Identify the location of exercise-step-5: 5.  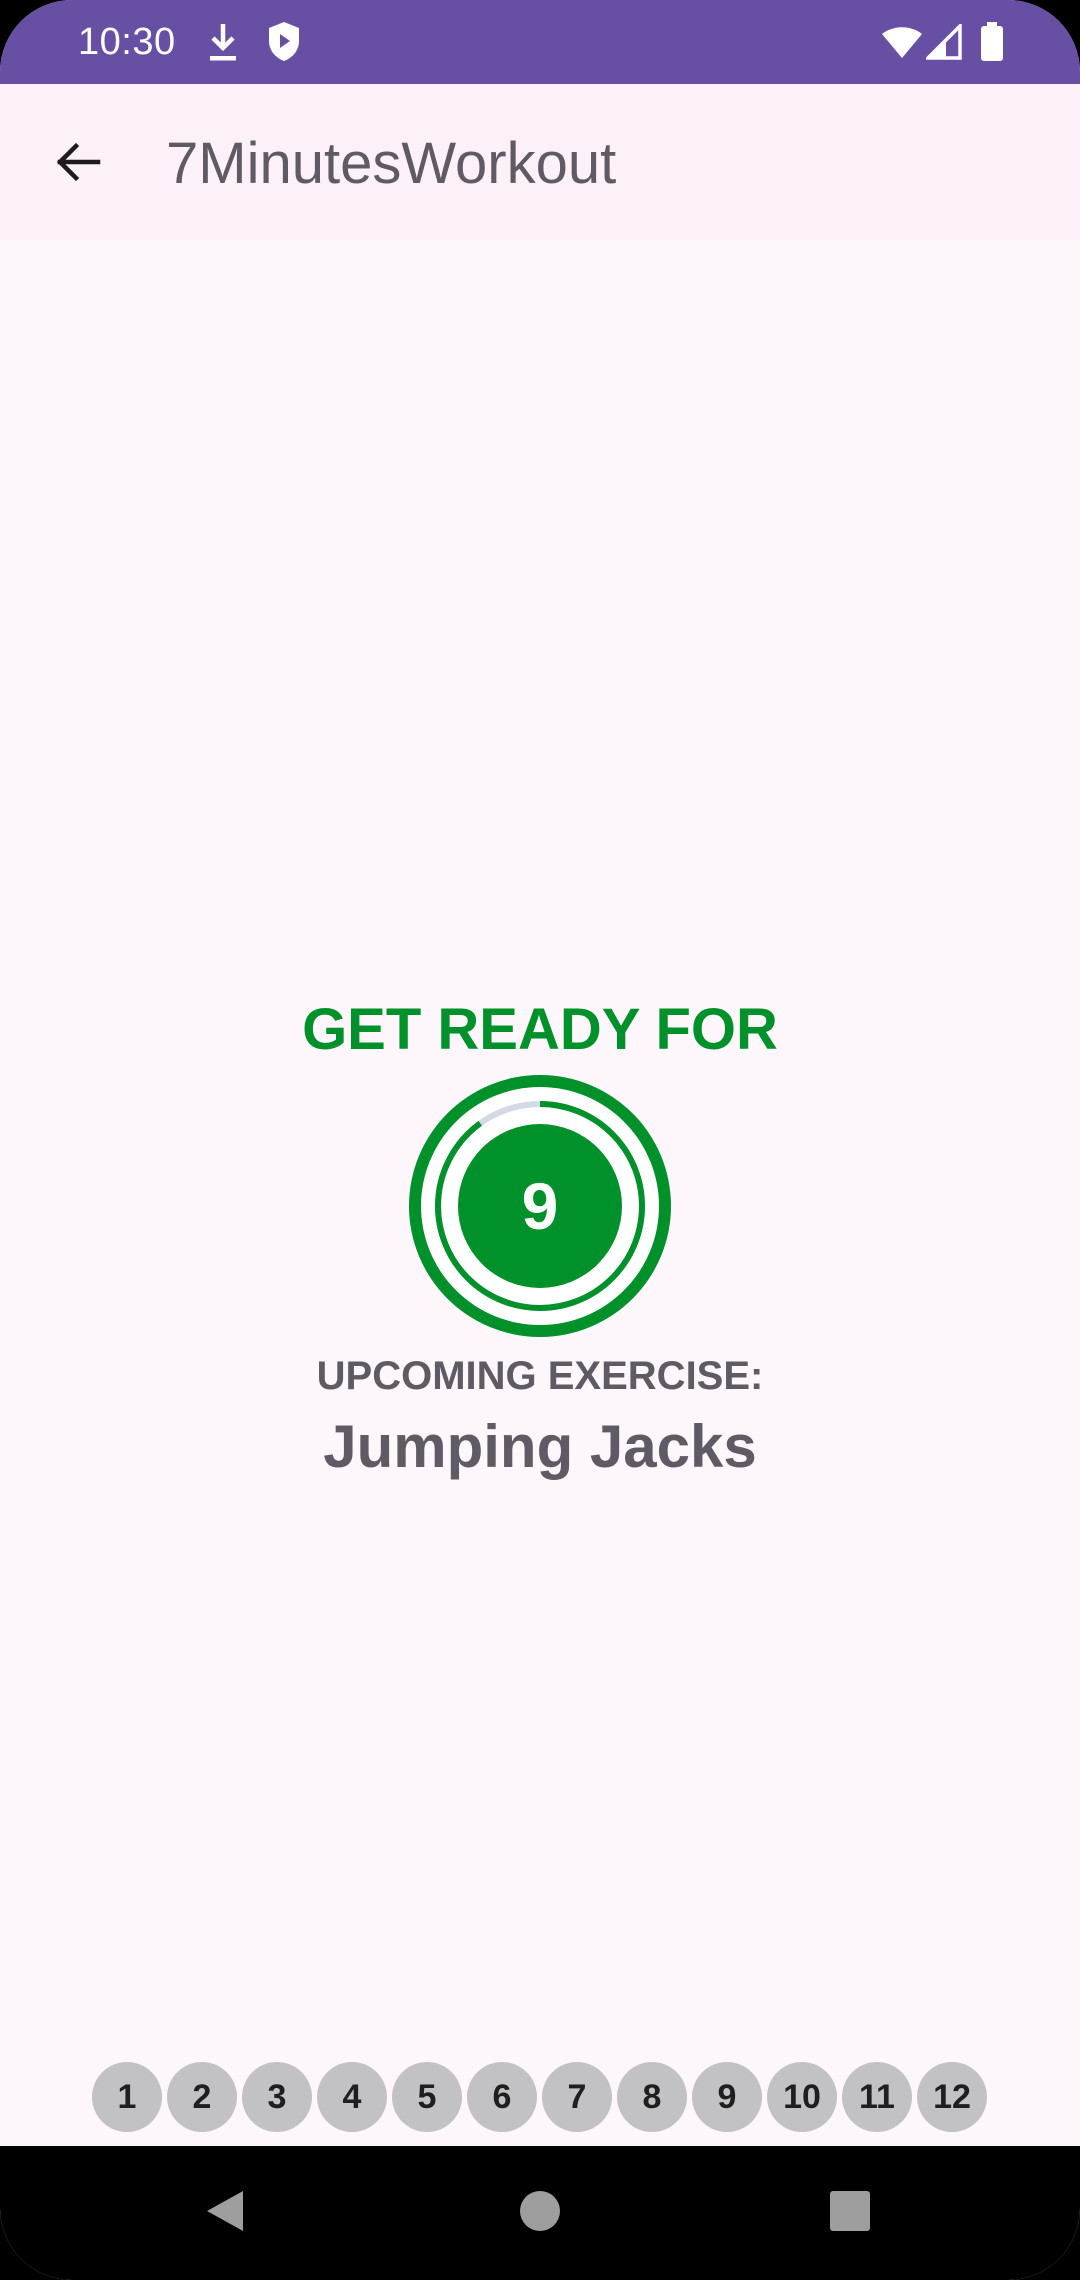
(427, 2097).